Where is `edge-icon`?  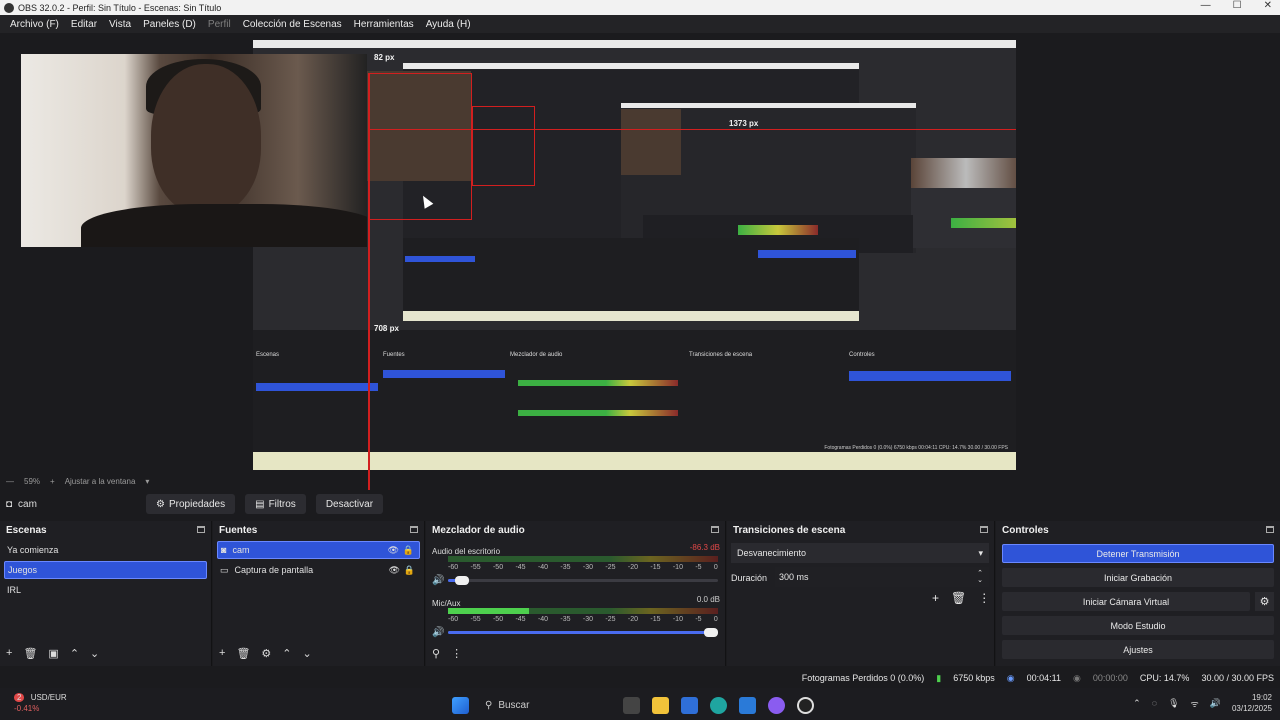
edge-icon is located at coordinates (718, 705).